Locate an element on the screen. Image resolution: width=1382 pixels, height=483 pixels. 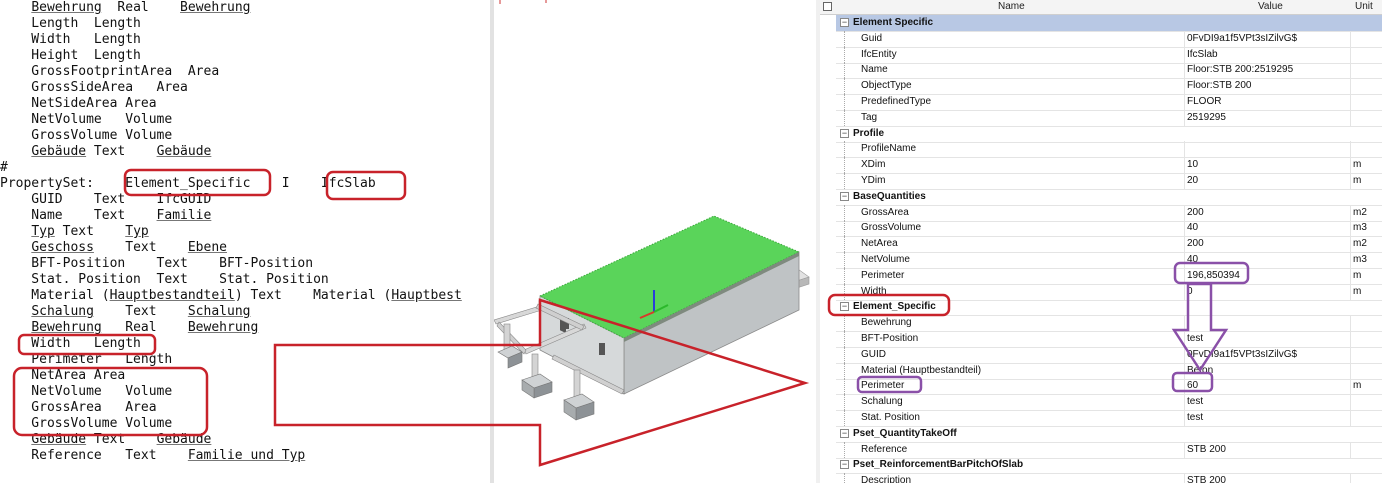
value-column-header: Value is located at coordinates (1270, 6).